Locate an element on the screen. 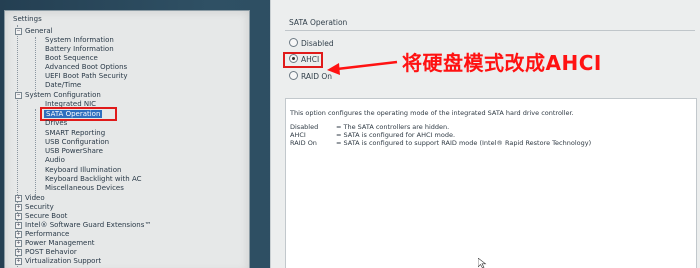  radio-label-disabled: Disabled is located at coordinates (317, 43).